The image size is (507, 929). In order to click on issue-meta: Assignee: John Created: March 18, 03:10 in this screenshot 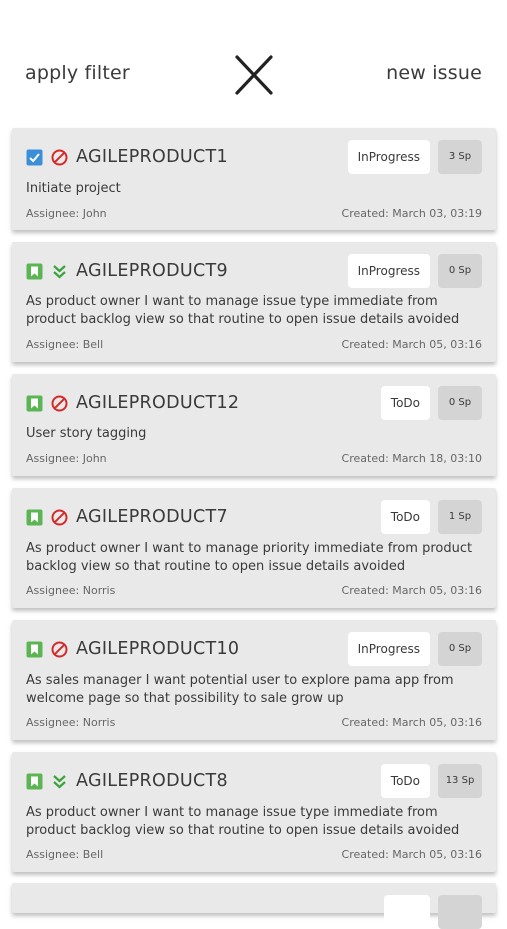, I will do `click(254, 458)`.